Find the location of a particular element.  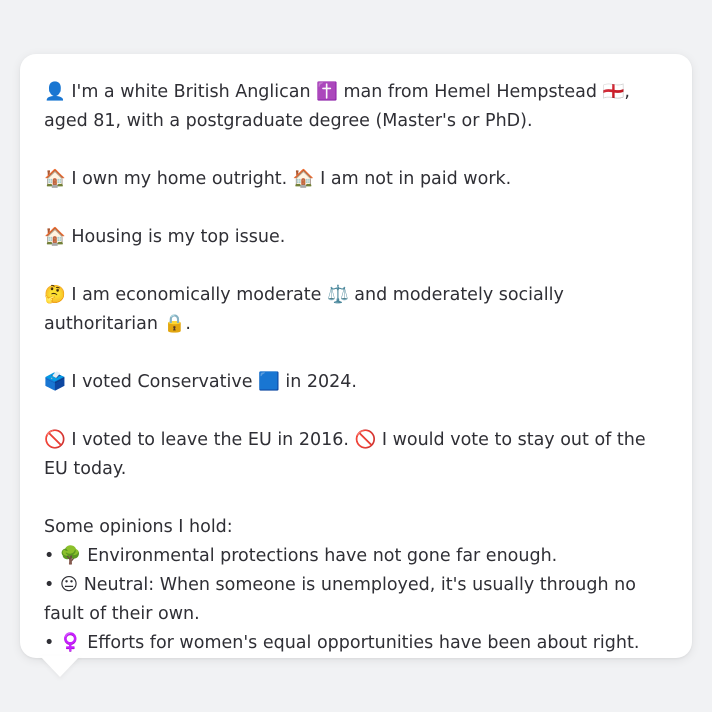

vote-2024: 🗳️ I voted Conservative 🟦 in 2024. is located at coordinates (200, 382).